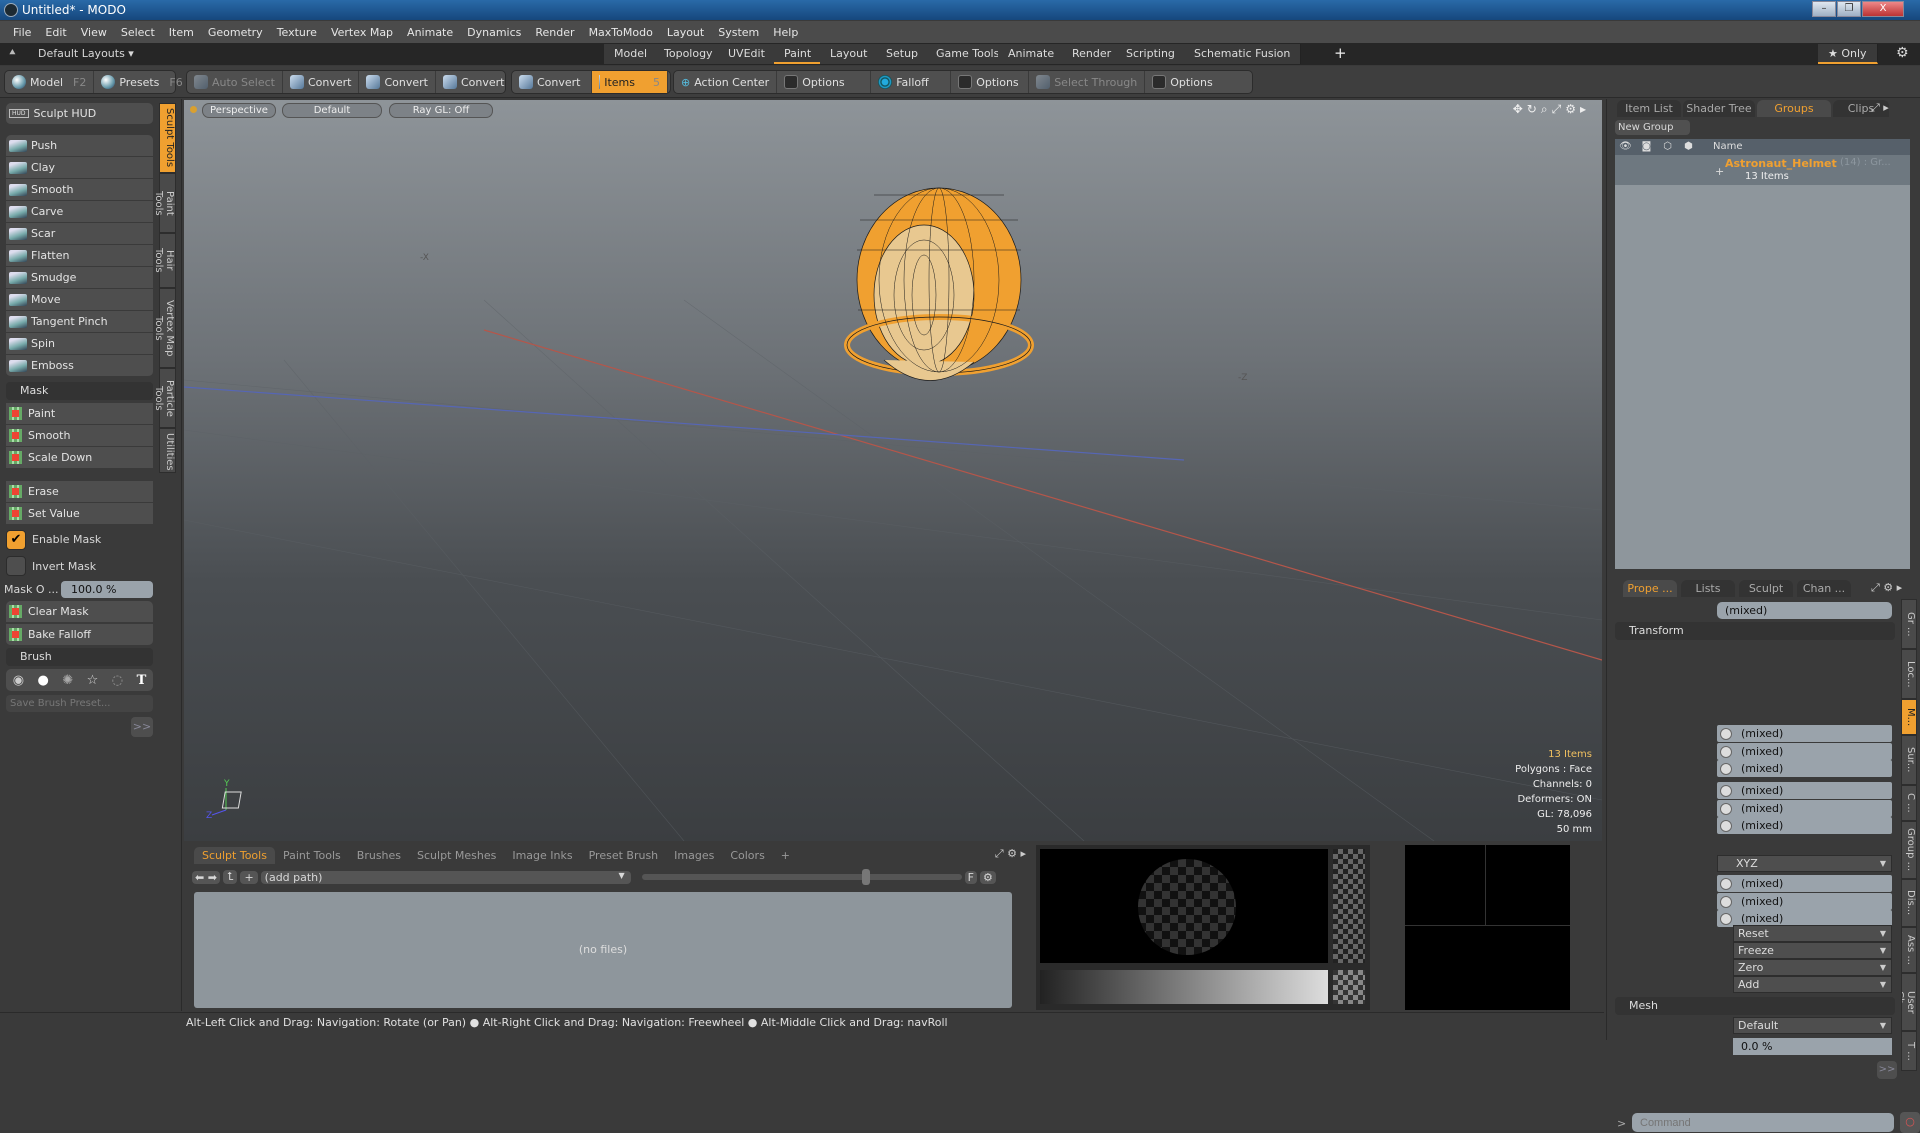 This screenshot has width=1920, height=1133. What do you see at coordinates (79, 168) in the screenshot?
I see `tool-clay: Clay` at bounding box center [79, 168].